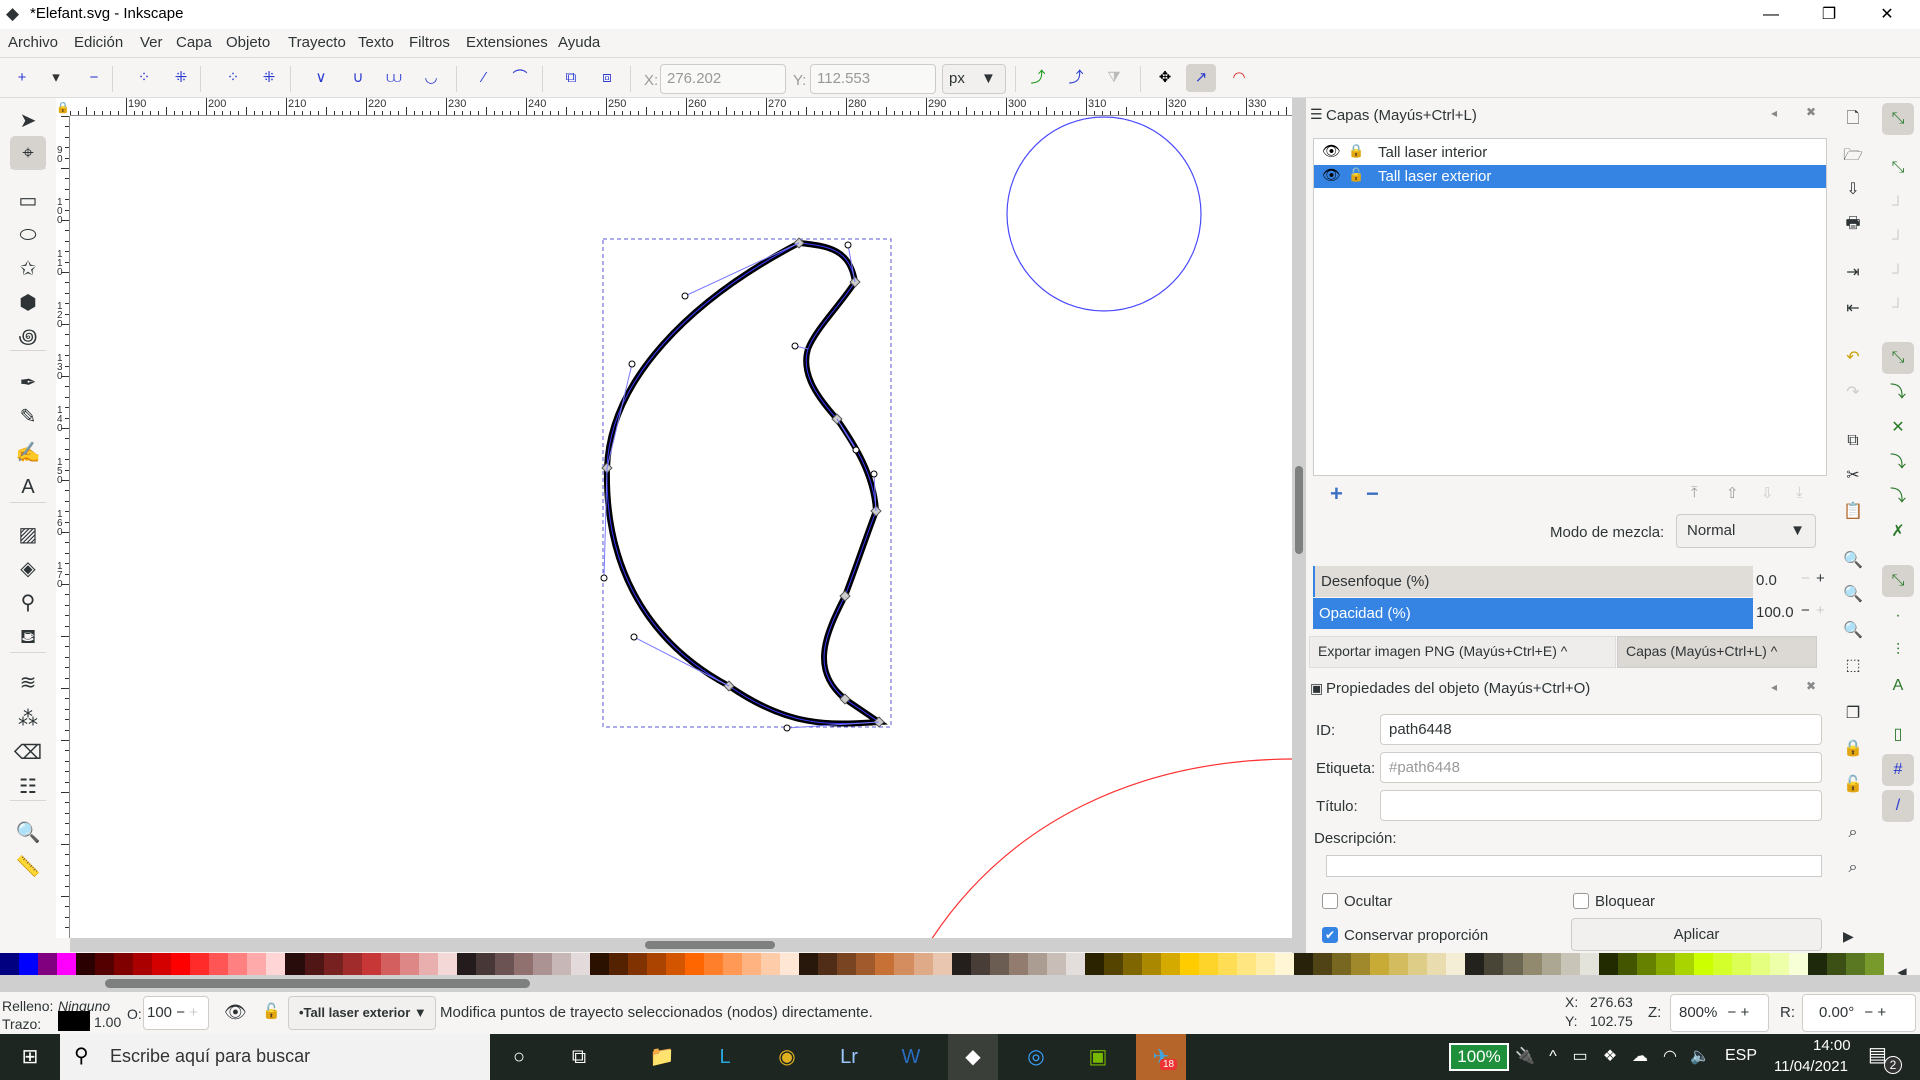  Describe the element at coordinates (1767, 493) in the screenshot. I see `layer-lower-icon: ⇩` at that location.